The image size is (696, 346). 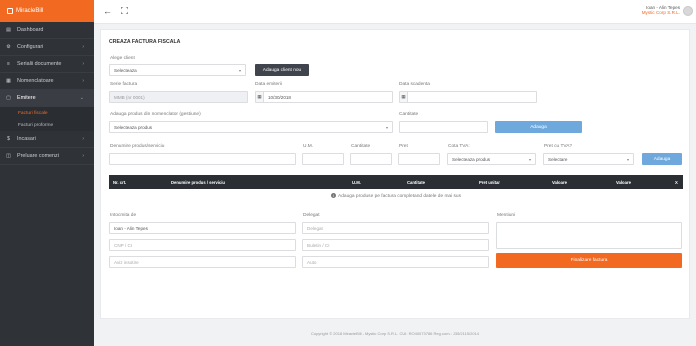 I want to click on um-input, so click(x=323, y=159).